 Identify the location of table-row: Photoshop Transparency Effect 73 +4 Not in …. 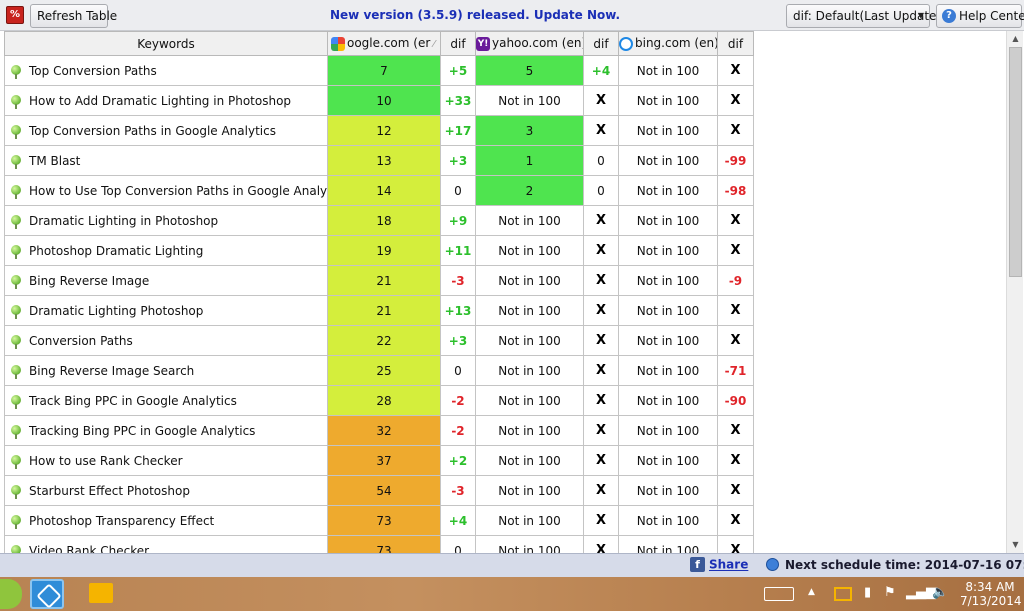
(379, 520).